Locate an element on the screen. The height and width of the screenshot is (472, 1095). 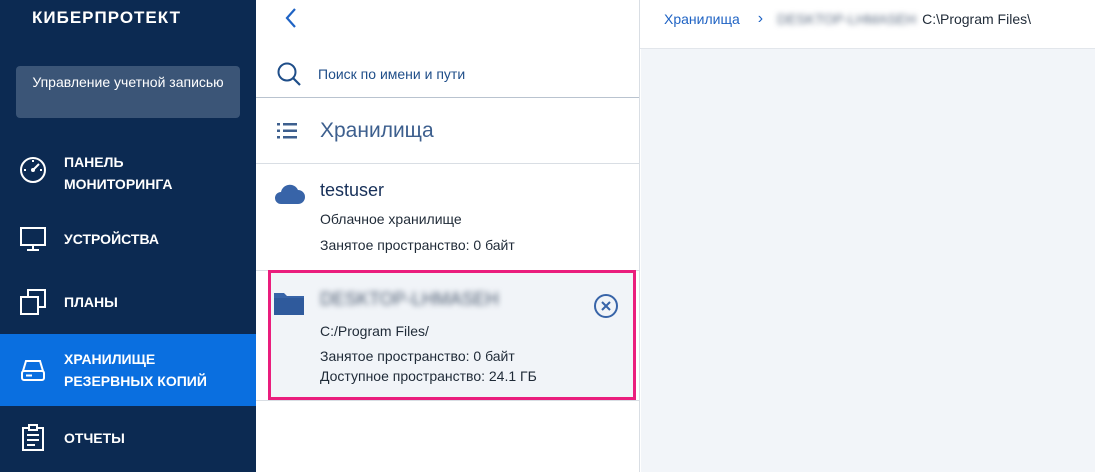
storage-available-space: Доступное пространство: 24.1 ГБ is located at coordinates (428, 376).